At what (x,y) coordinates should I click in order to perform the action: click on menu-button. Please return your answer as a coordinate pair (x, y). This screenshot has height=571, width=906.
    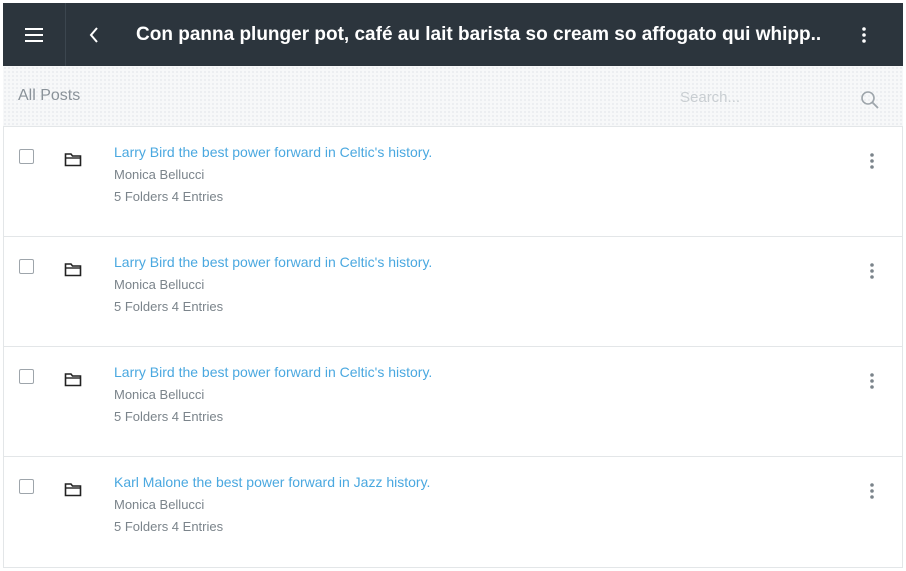
    Looking at the image, I should click on (34, 34).